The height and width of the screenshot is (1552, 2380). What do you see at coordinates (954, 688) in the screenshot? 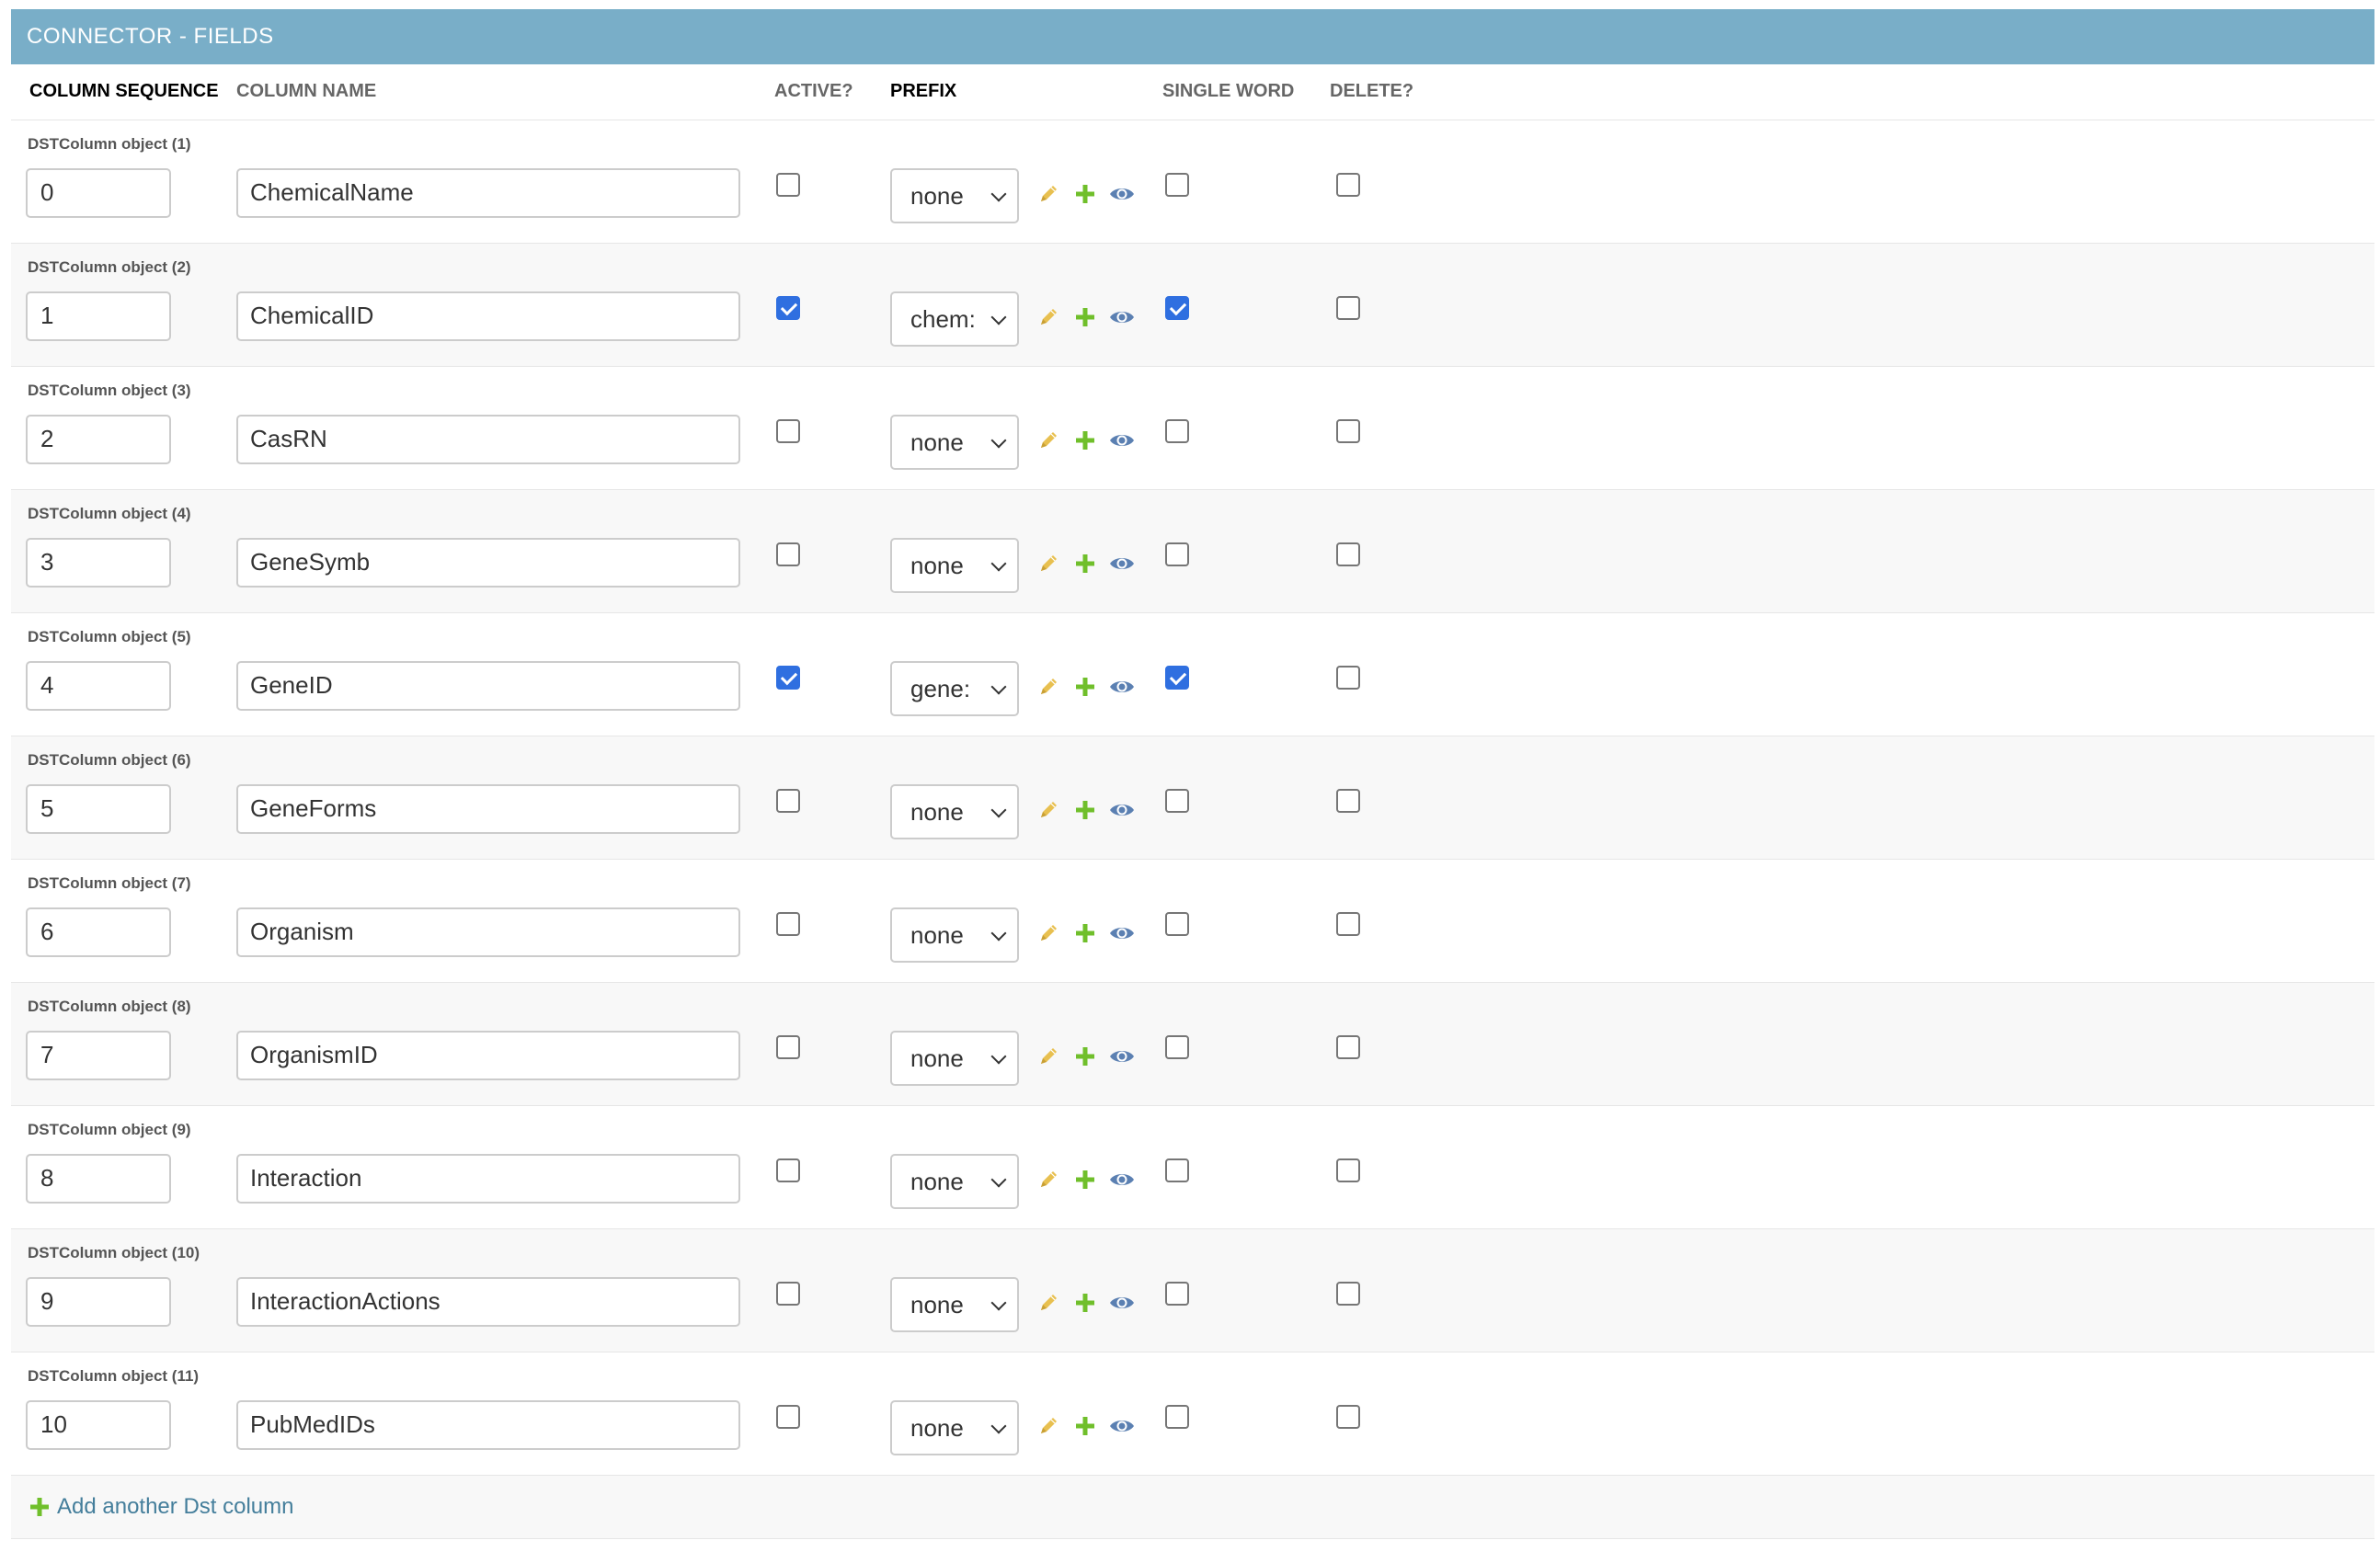
I see `prefix-select: gene:` at bounding box center [954, 688].